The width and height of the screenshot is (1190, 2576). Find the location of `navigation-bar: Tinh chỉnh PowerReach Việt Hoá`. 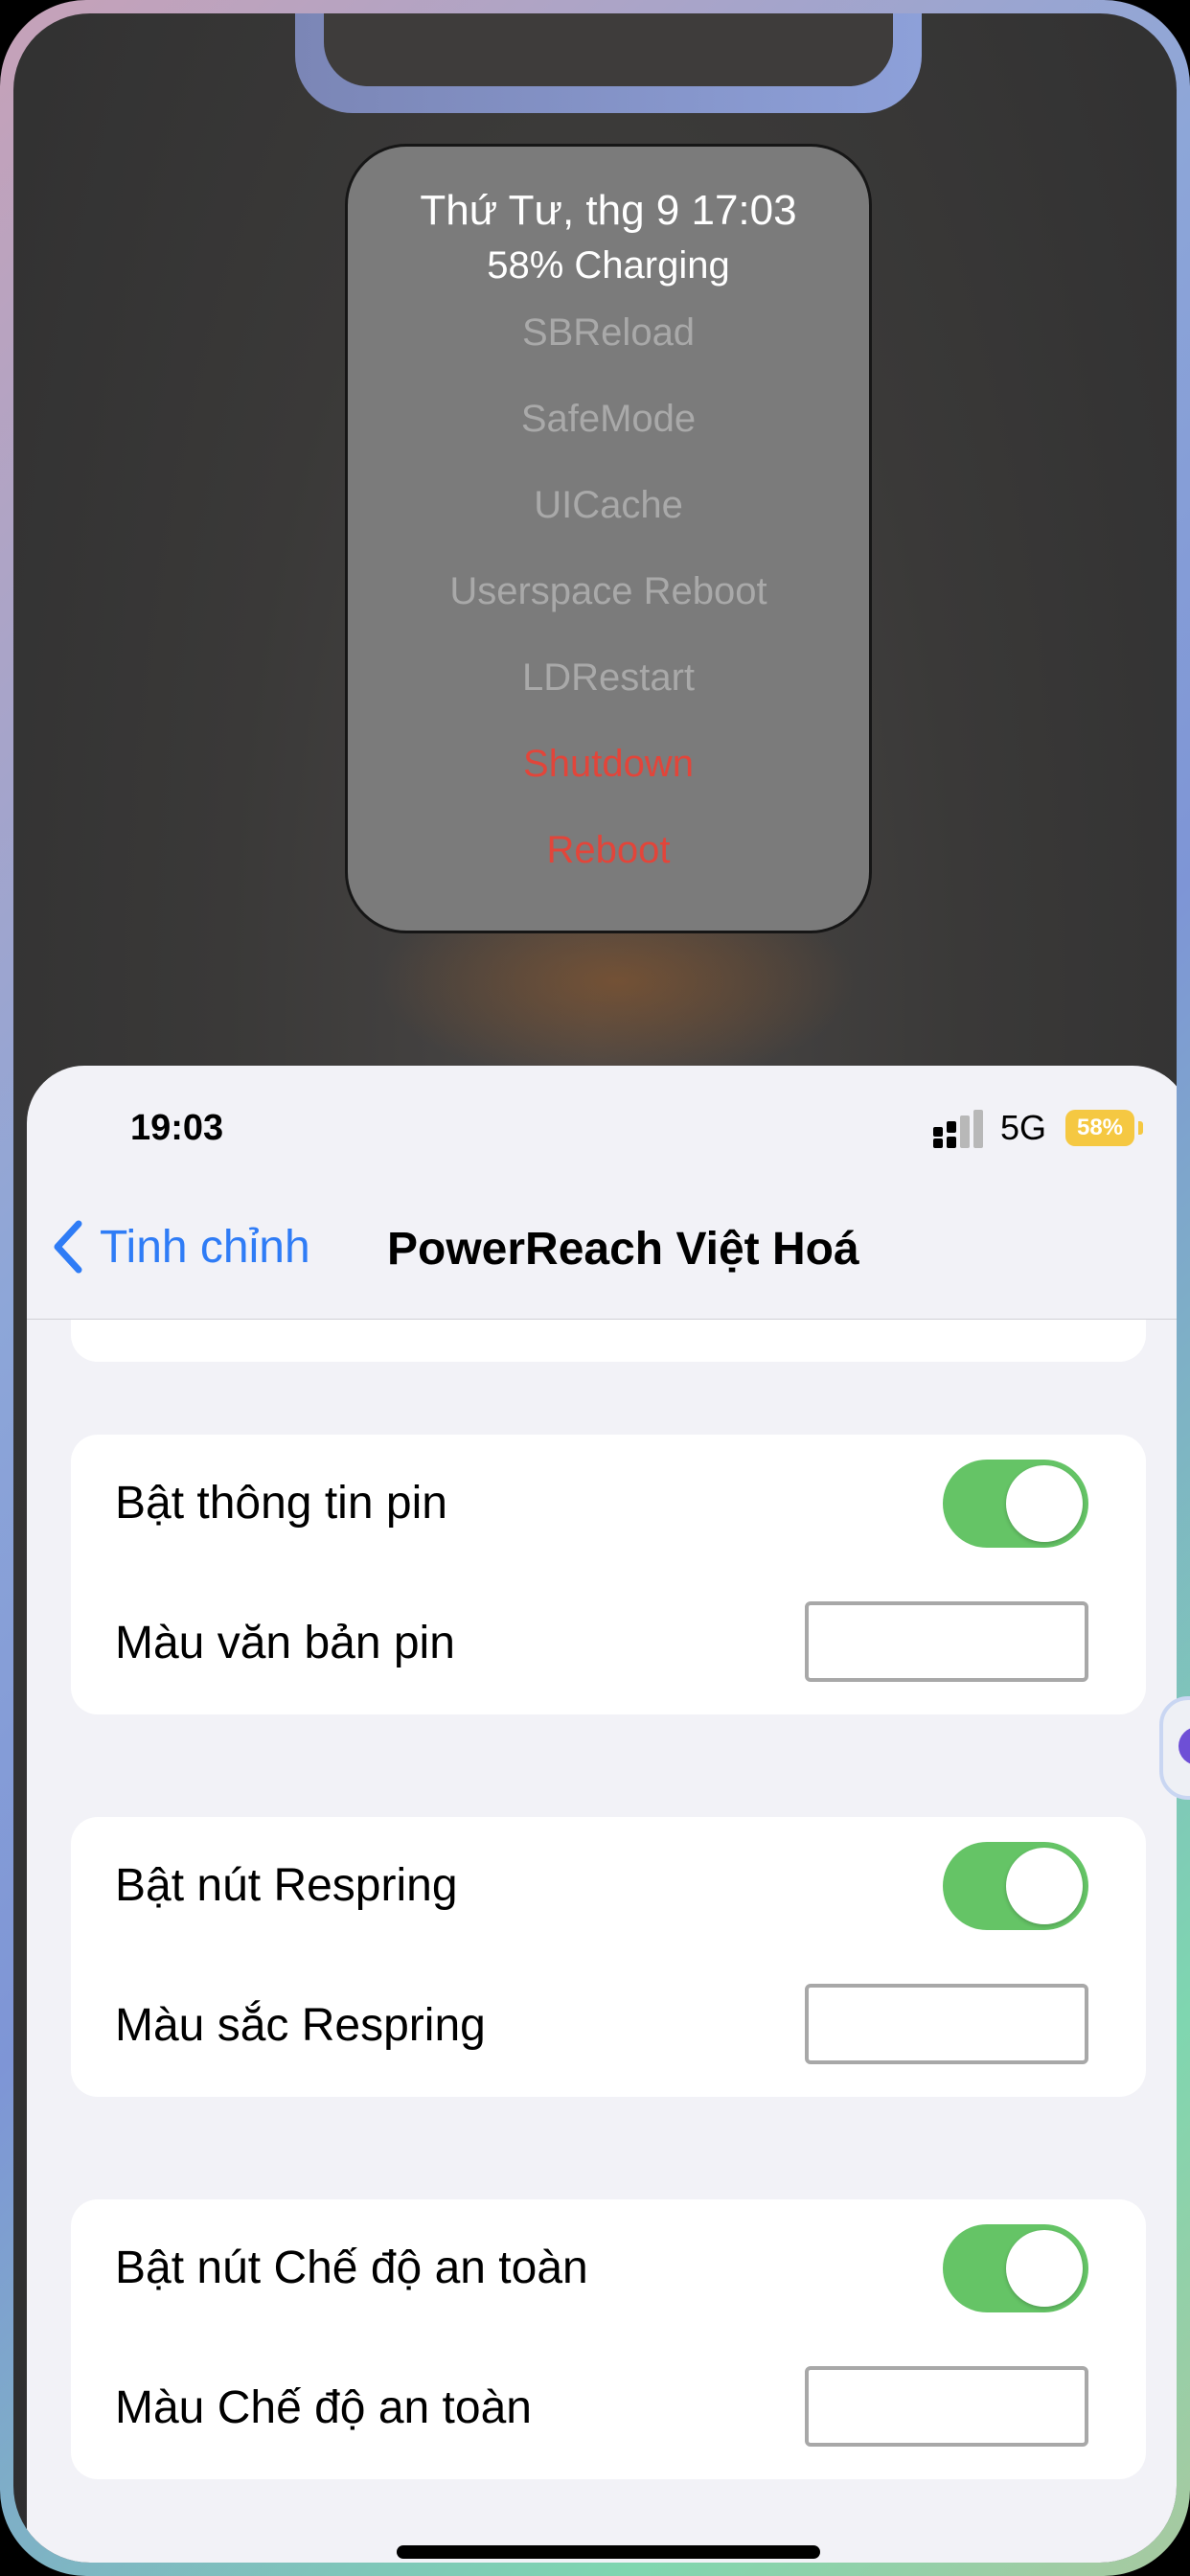

navigation-bar: Tinh chỉnh PowerReach Việt Hoá is located at coordinates (602, 1255).